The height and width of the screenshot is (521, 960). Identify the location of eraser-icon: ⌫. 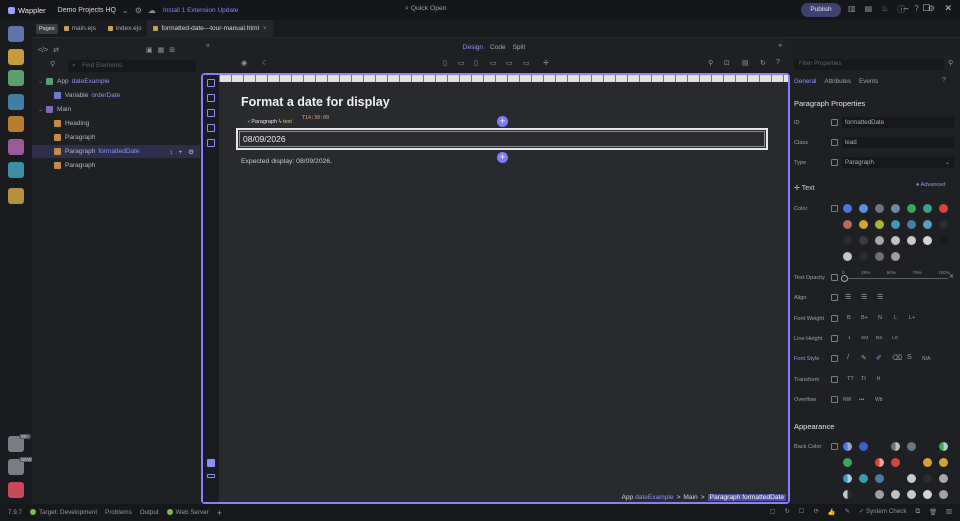
(897, 358).